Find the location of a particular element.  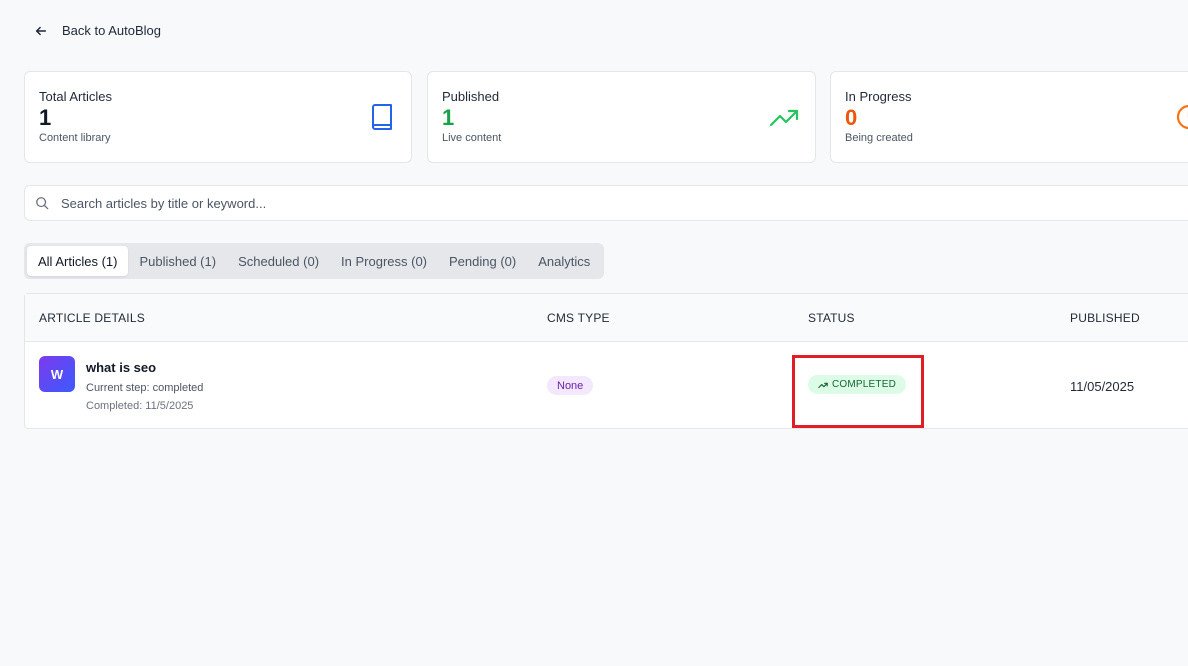

stat-card-in-progress: In Progress 0 Being created is located at coordinates (1009, 117).